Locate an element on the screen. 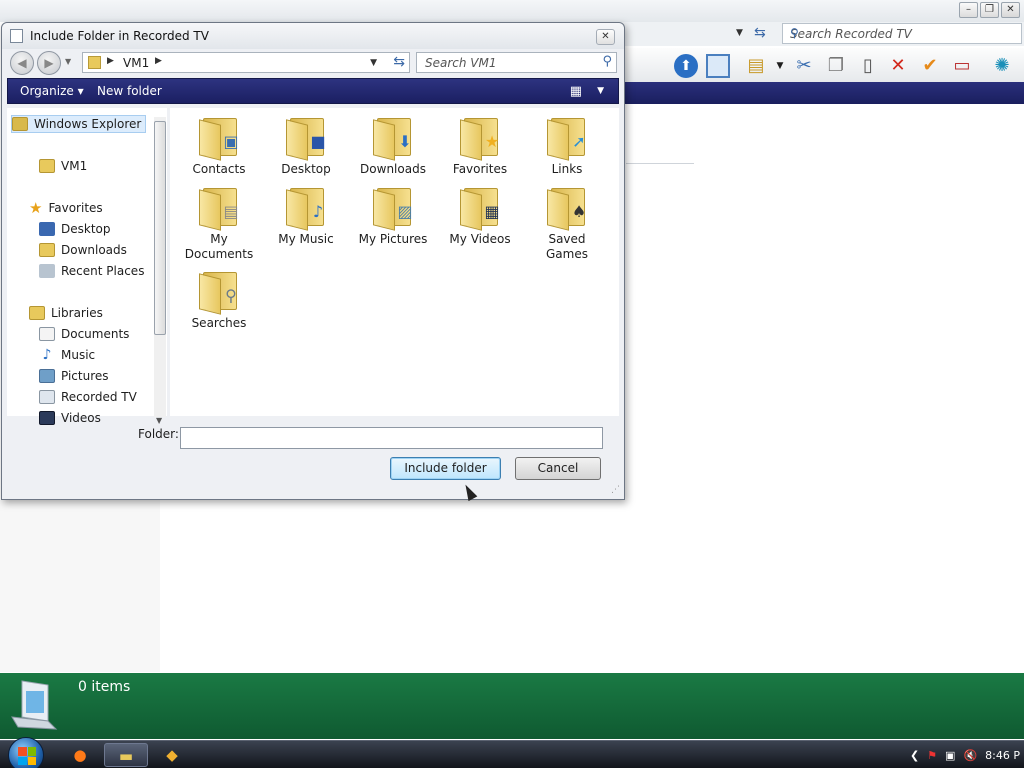  nav-label: Videos is located at coordinates (81, 418).